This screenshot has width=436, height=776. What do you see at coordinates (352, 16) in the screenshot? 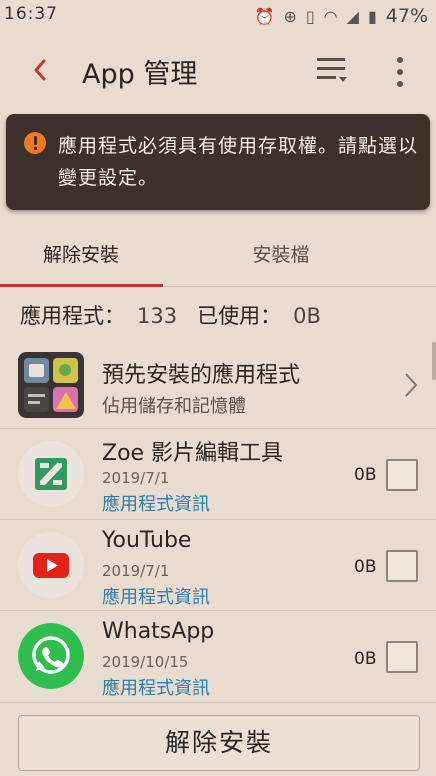
I see `signal-icon: ◢` at bounding box center [352, 16].